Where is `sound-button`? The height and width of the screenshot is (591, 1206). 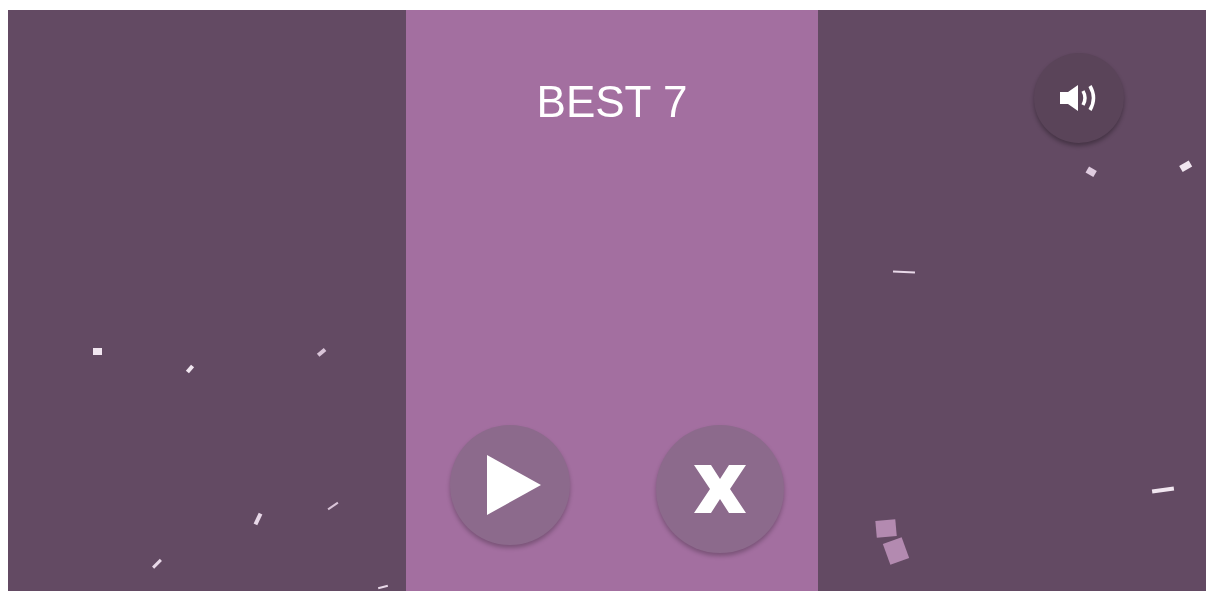
sound-button is located at coordinates (1079, 98).